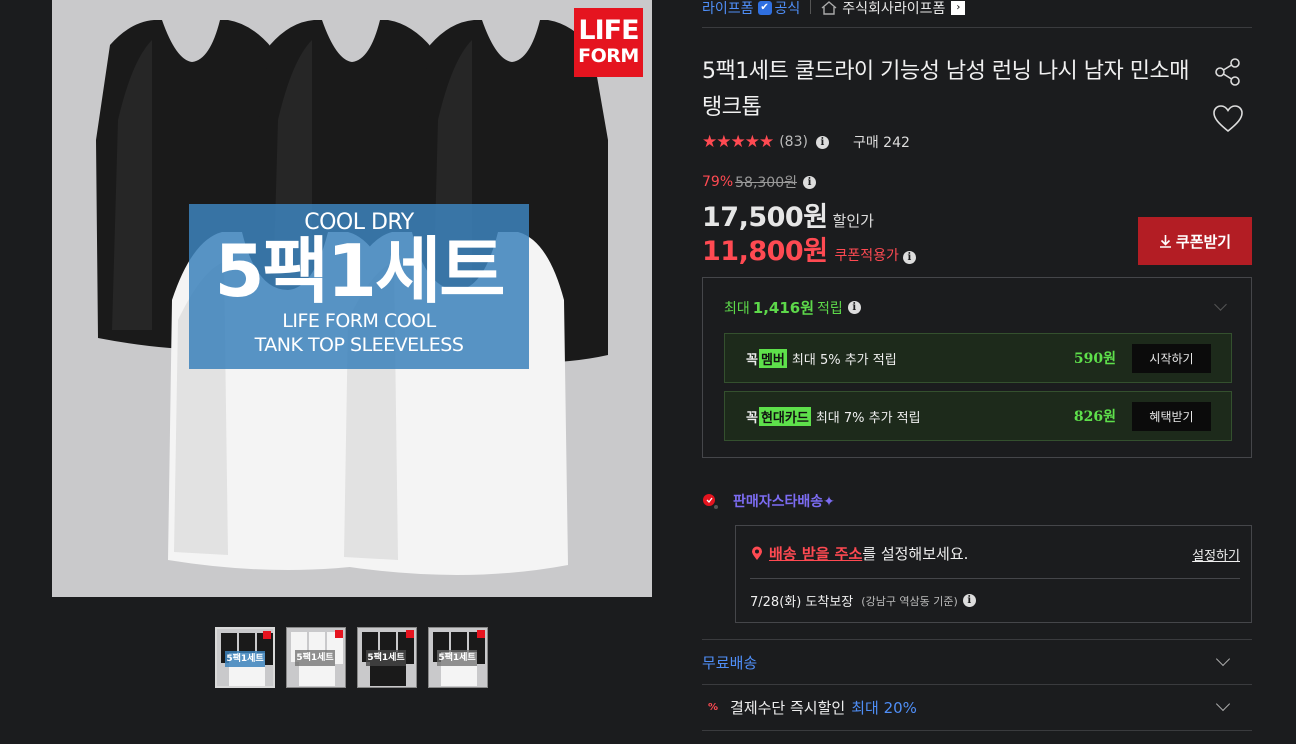  Describe the element at coordinates (1228, 119) in the screenshot. I see `heart-icon` at that location.